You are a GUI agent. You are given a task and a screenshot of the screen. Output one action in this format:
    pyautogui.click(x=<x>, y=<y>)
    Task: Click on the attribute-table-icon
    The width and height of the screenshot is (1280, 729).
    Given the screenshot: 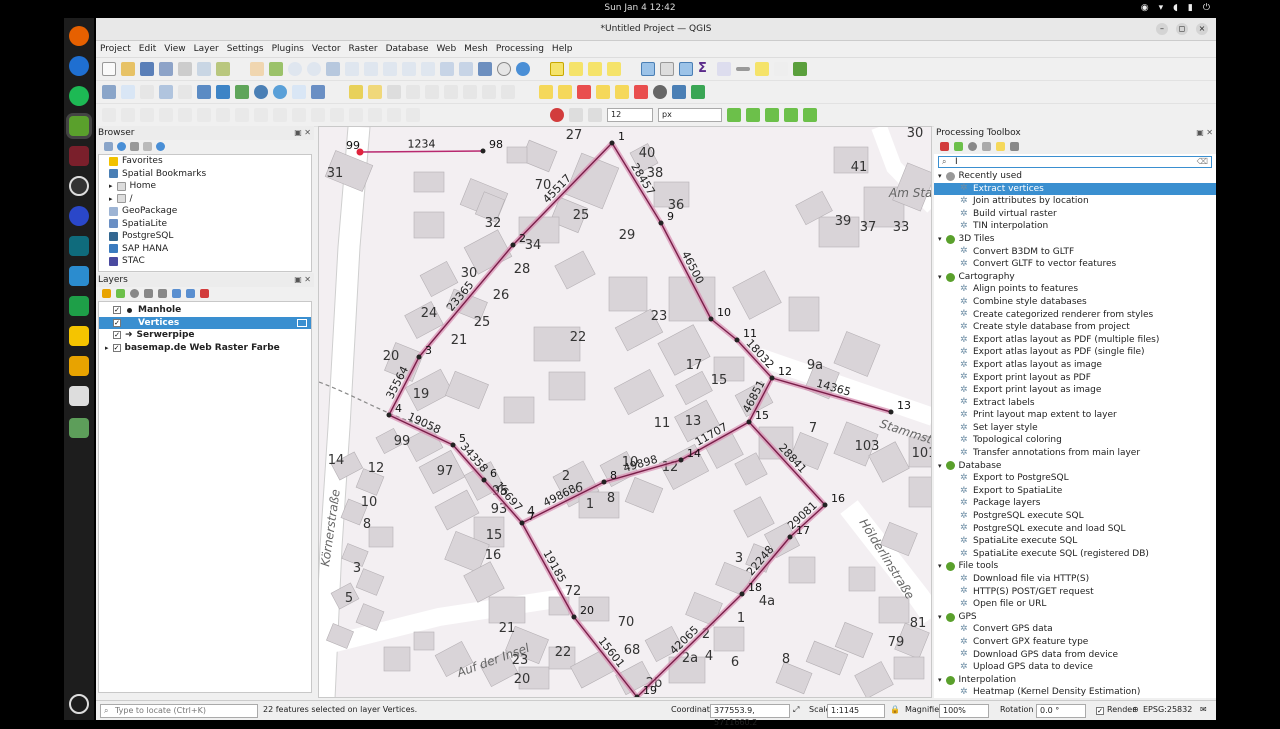 What is the action you would take?
    pyautogui.click(x=667, y=69)
    